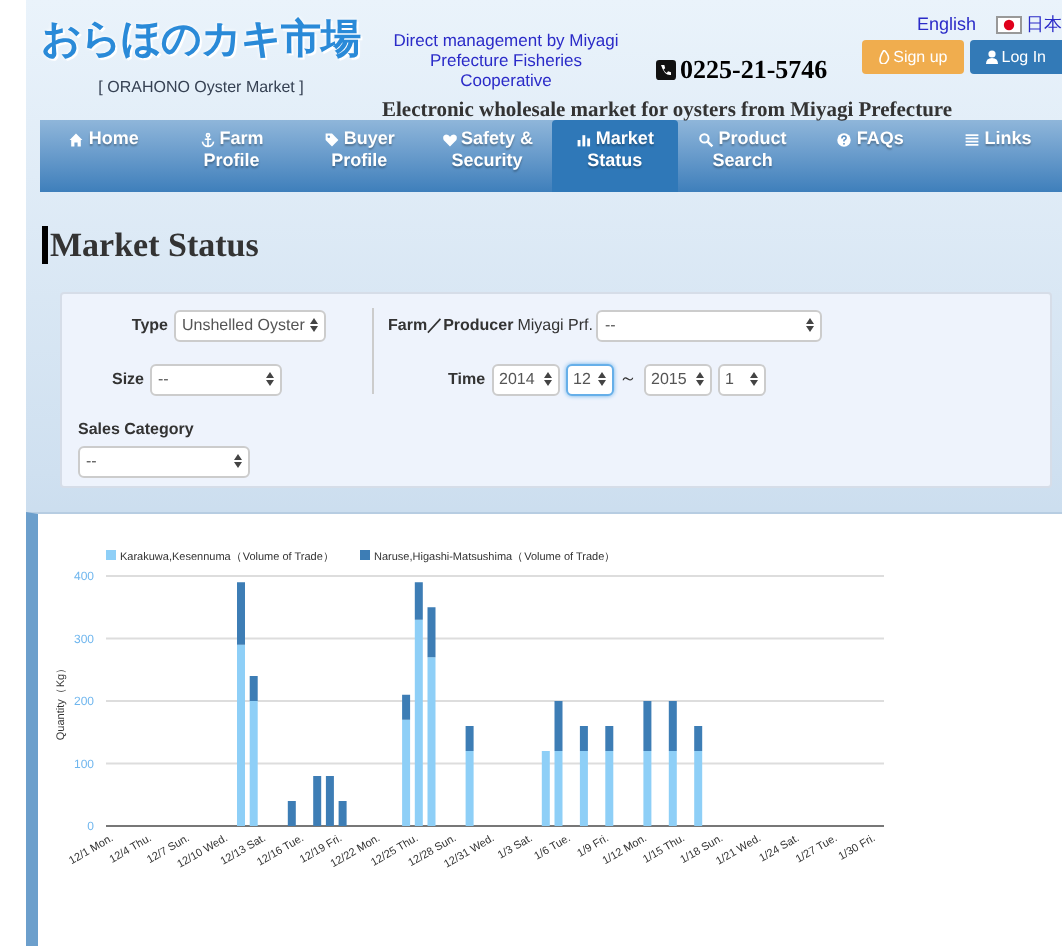  I want to click on nav-tab: Links, so click(998, 156).